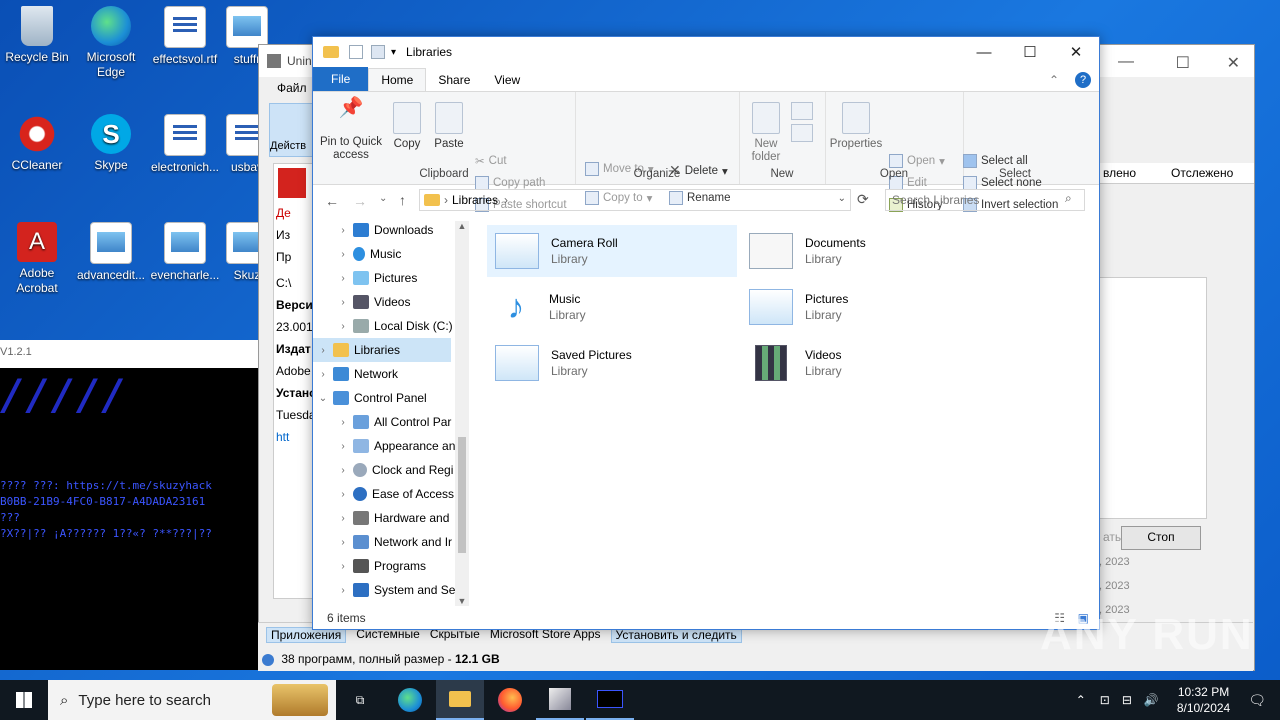  What do you see at coordinates (388, 398) in the screenshot?
I see `tree-item-control-panel: ⌄ Control Panel` at bounding box center [388, 398].